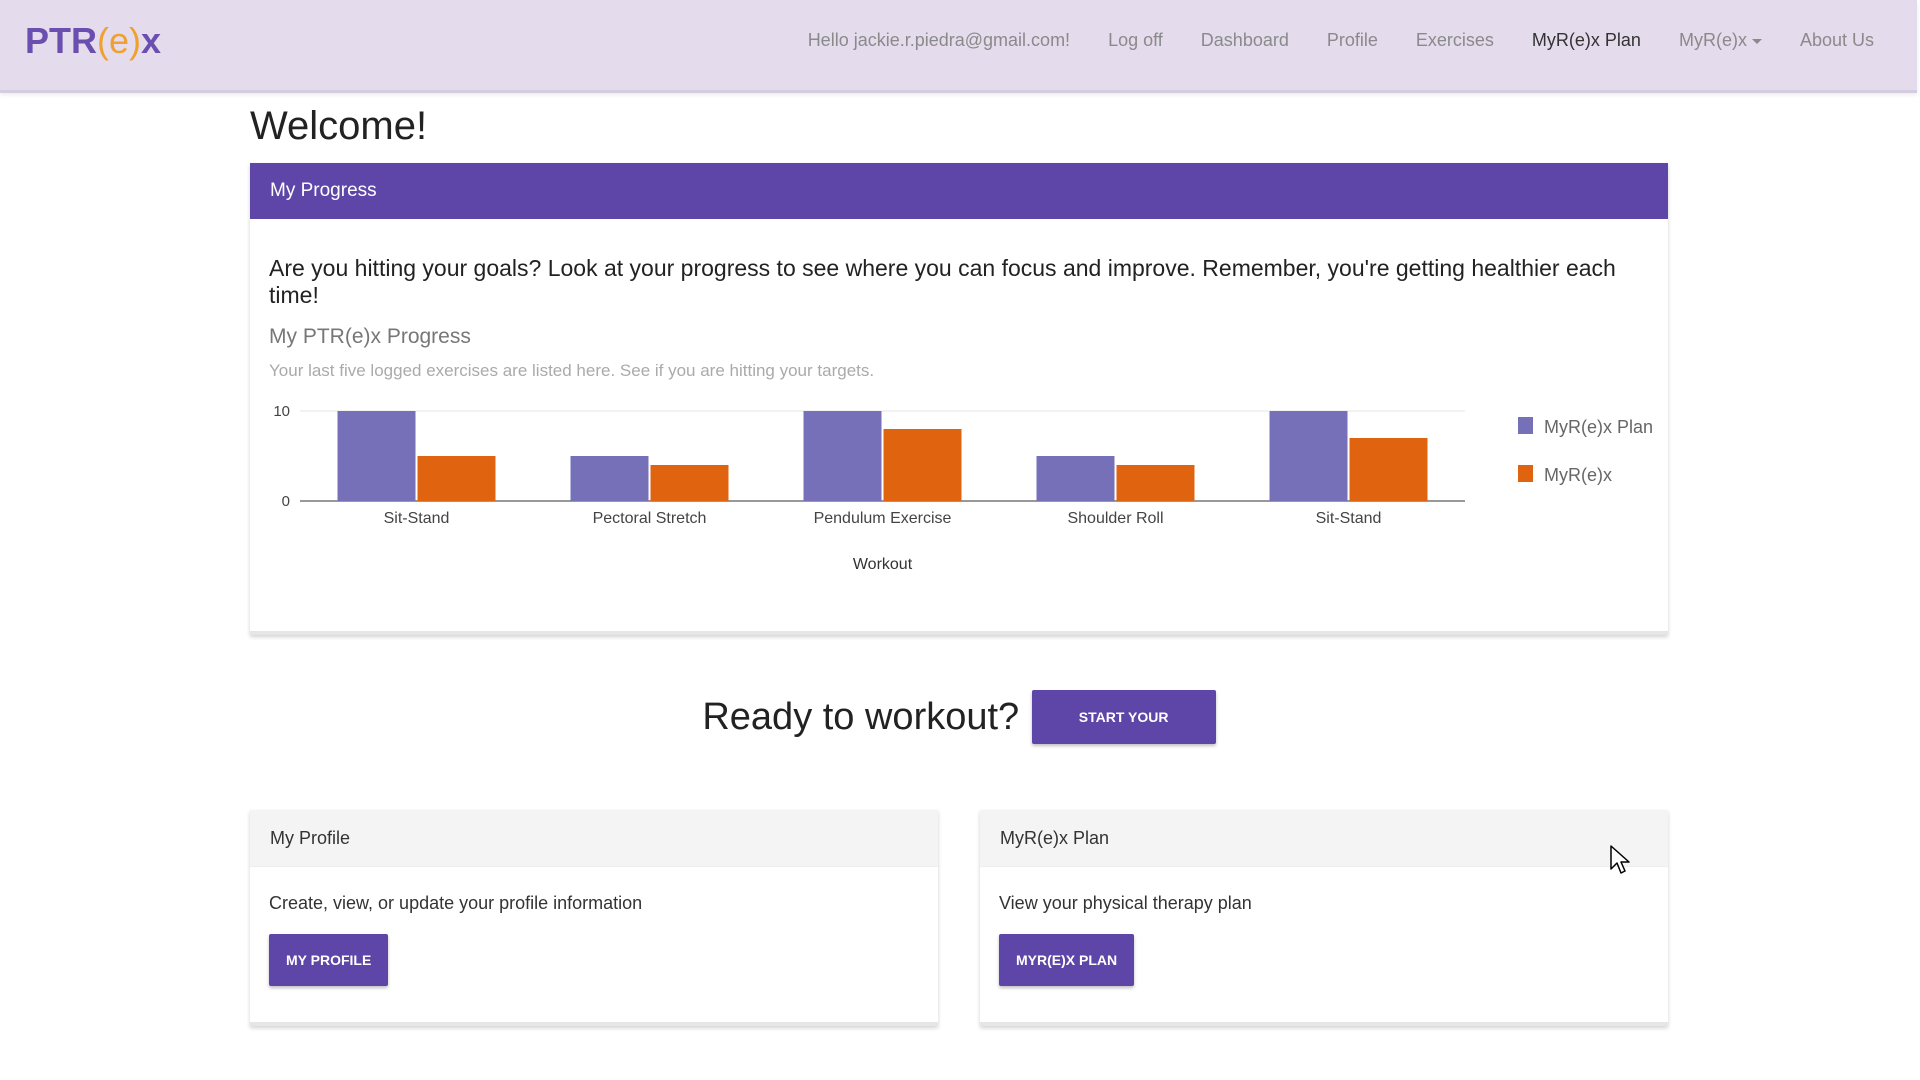  I want to click on brand-ptr: PTR, so click(61, 40).